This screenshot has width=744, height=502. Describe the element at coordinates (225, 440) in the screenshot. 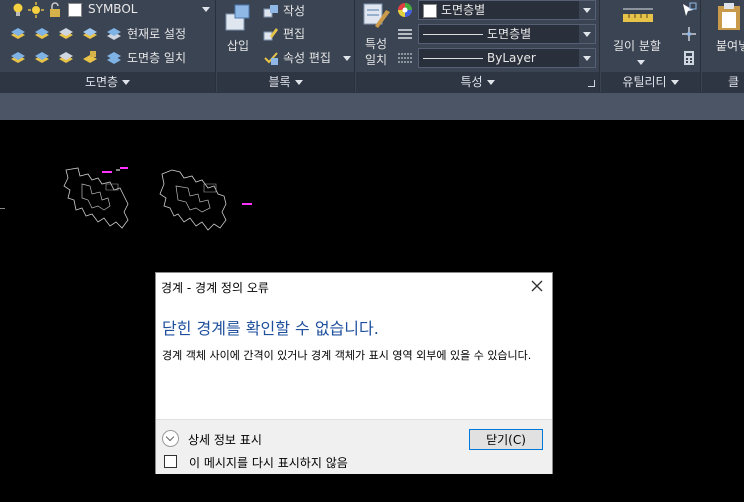

I see `show-details-label: 상세 정보 표시` at that location.